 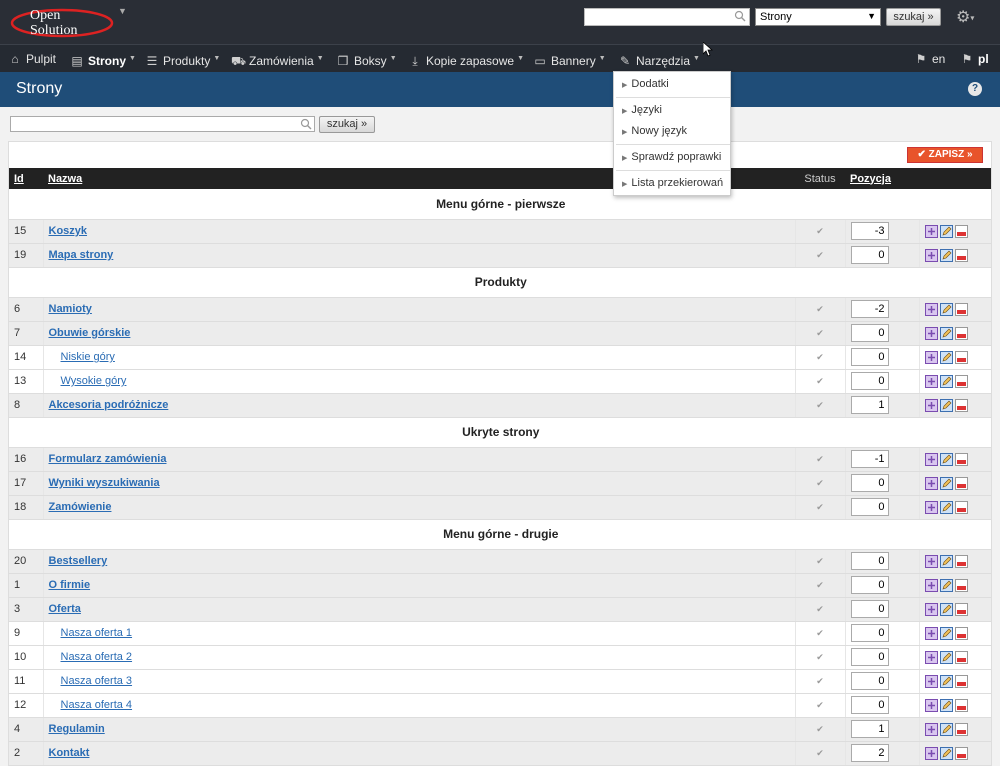 What do you see at coordinates (466, 59) in the screenshot?
I see `nav-kopie-zapasowe: ⤓ Kopie zapasowe ▼` at bounding box center [466, 59].